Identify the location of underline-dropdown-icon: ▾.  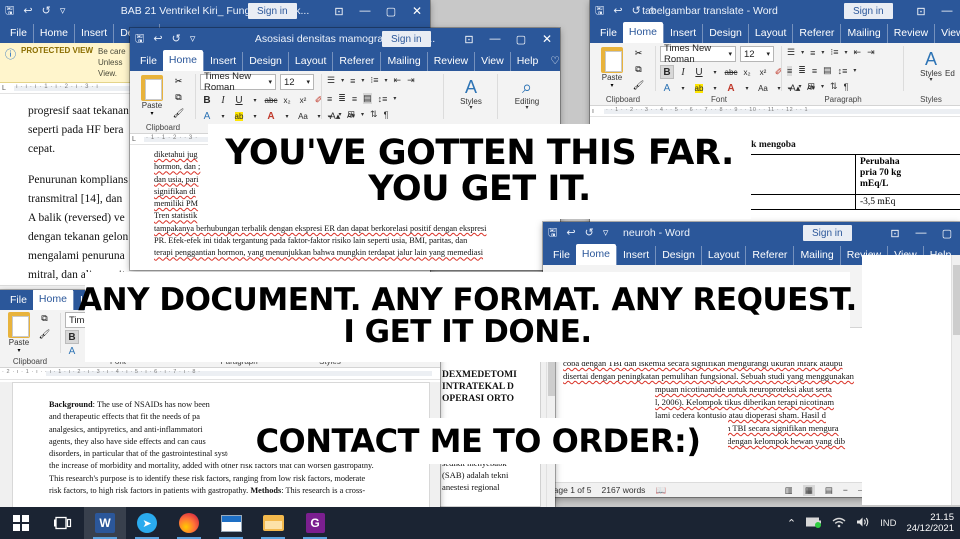
(715, 72).